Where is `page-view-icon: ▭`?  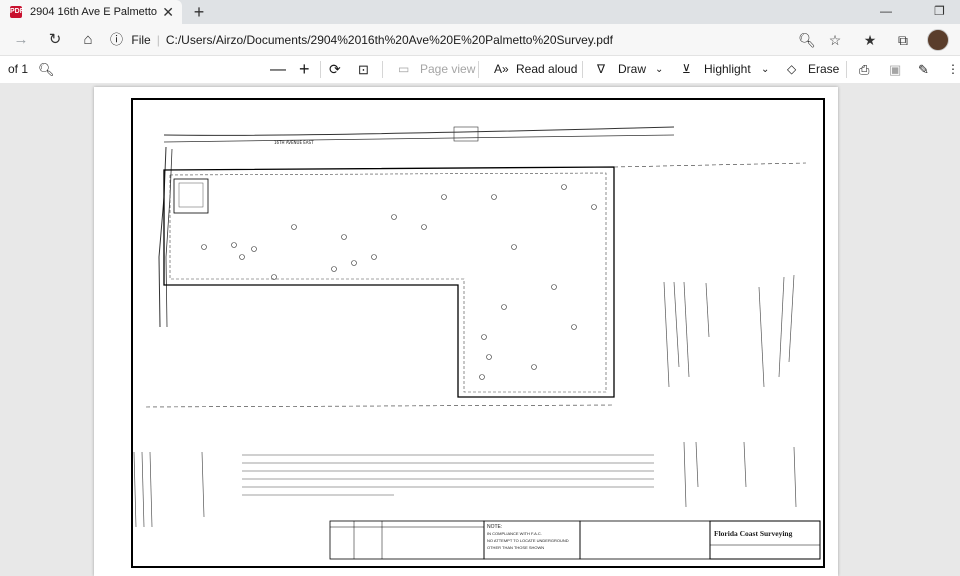 page-view-icon: ▭ is located at coordinates (404, 69).